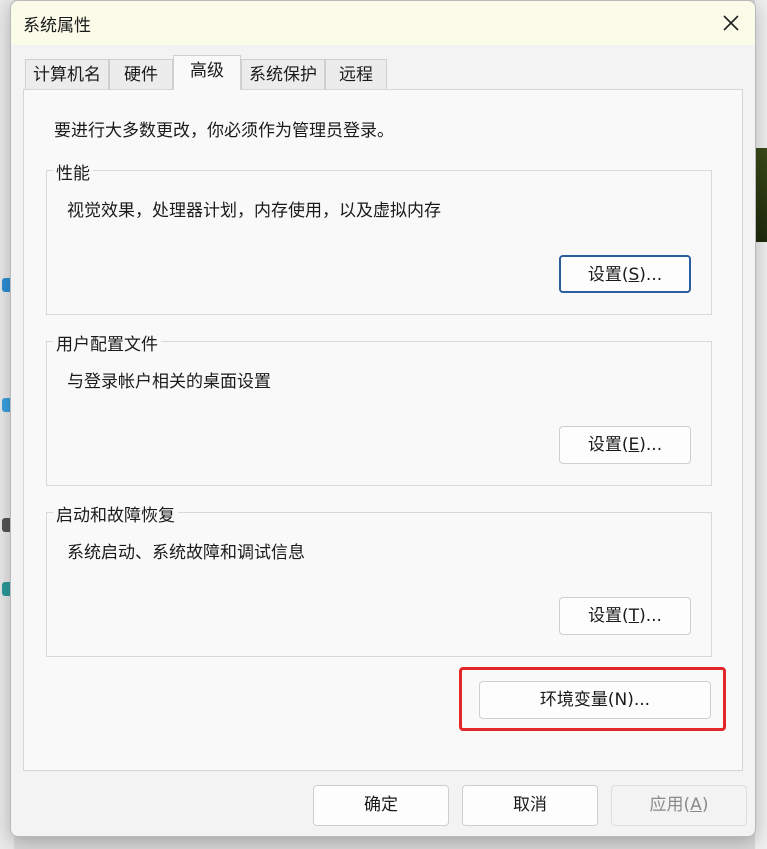 This screenshot has width=767, height=849. I want to click on access-key: T, so click(634, 616).